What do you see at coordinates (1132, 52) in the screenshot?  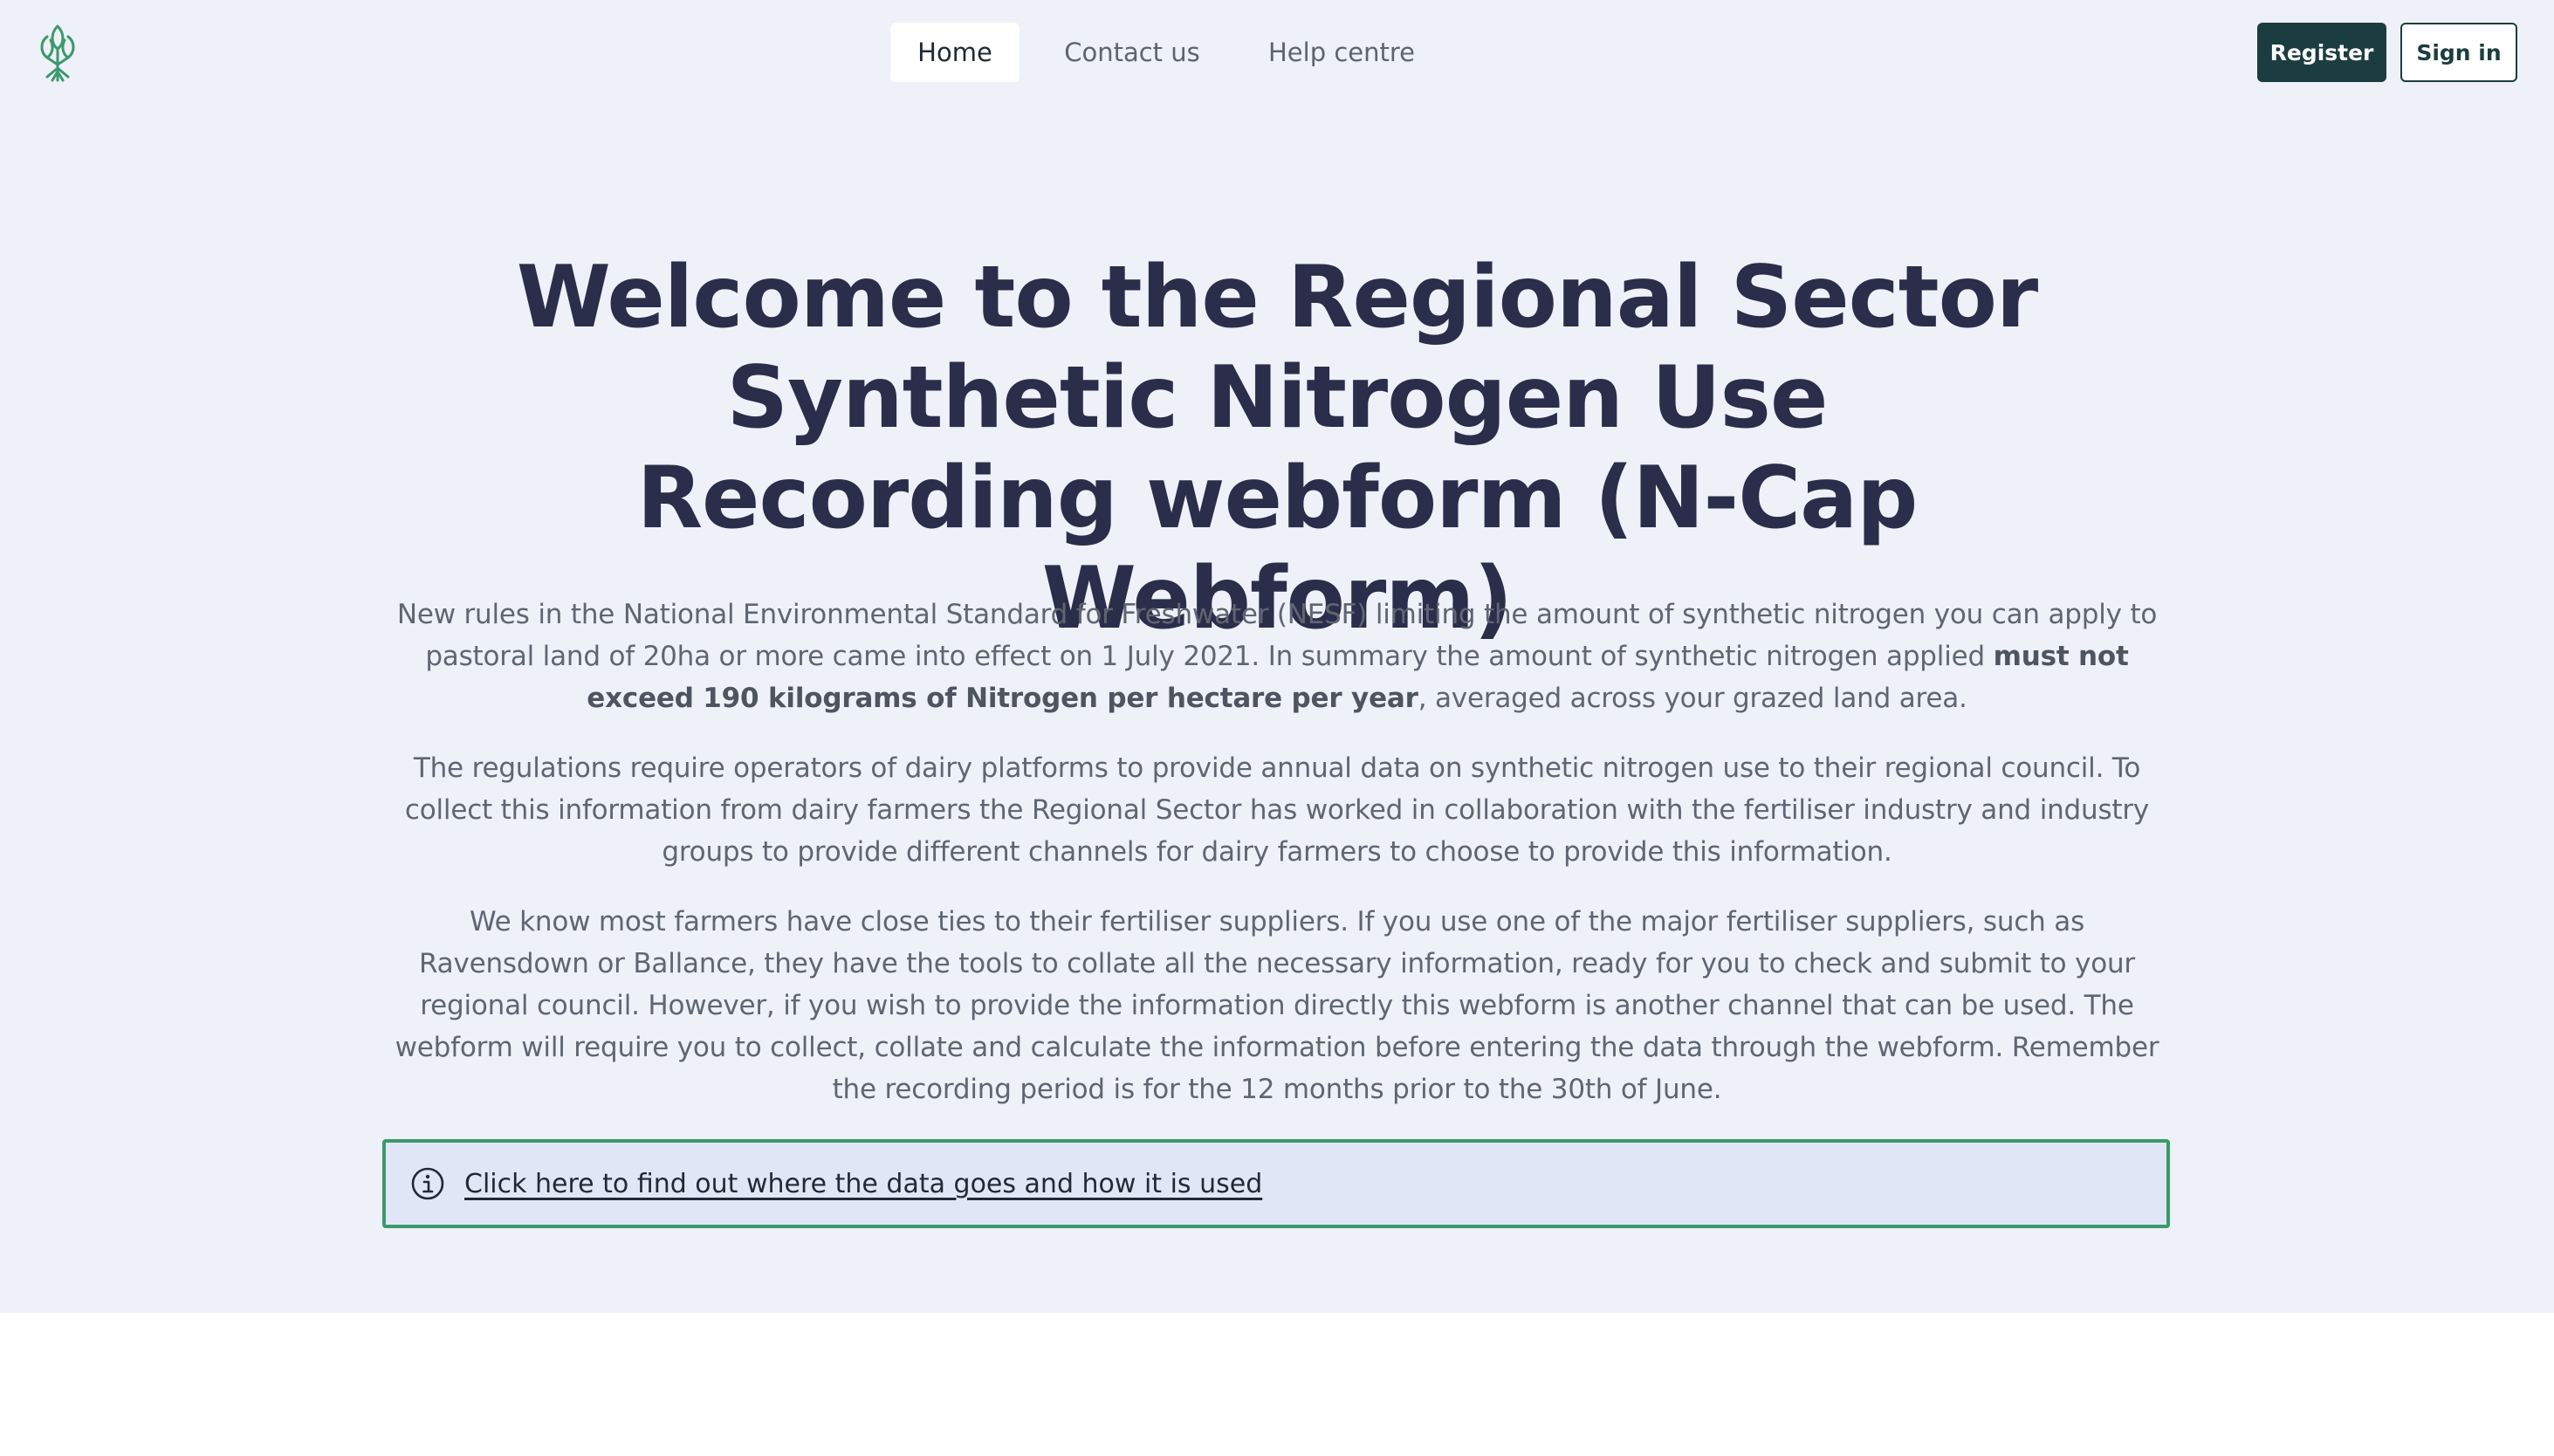 I see `nav-contact-us: Contact us` at bounding box center [1132, 52].